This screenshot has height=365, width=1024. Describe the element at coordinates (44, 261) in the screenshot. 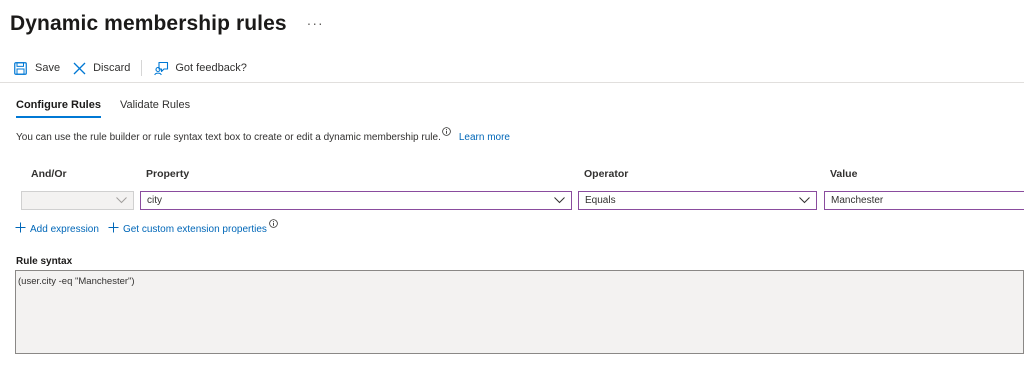

I see `rule-syntax-label: Rule syntax` at that location.